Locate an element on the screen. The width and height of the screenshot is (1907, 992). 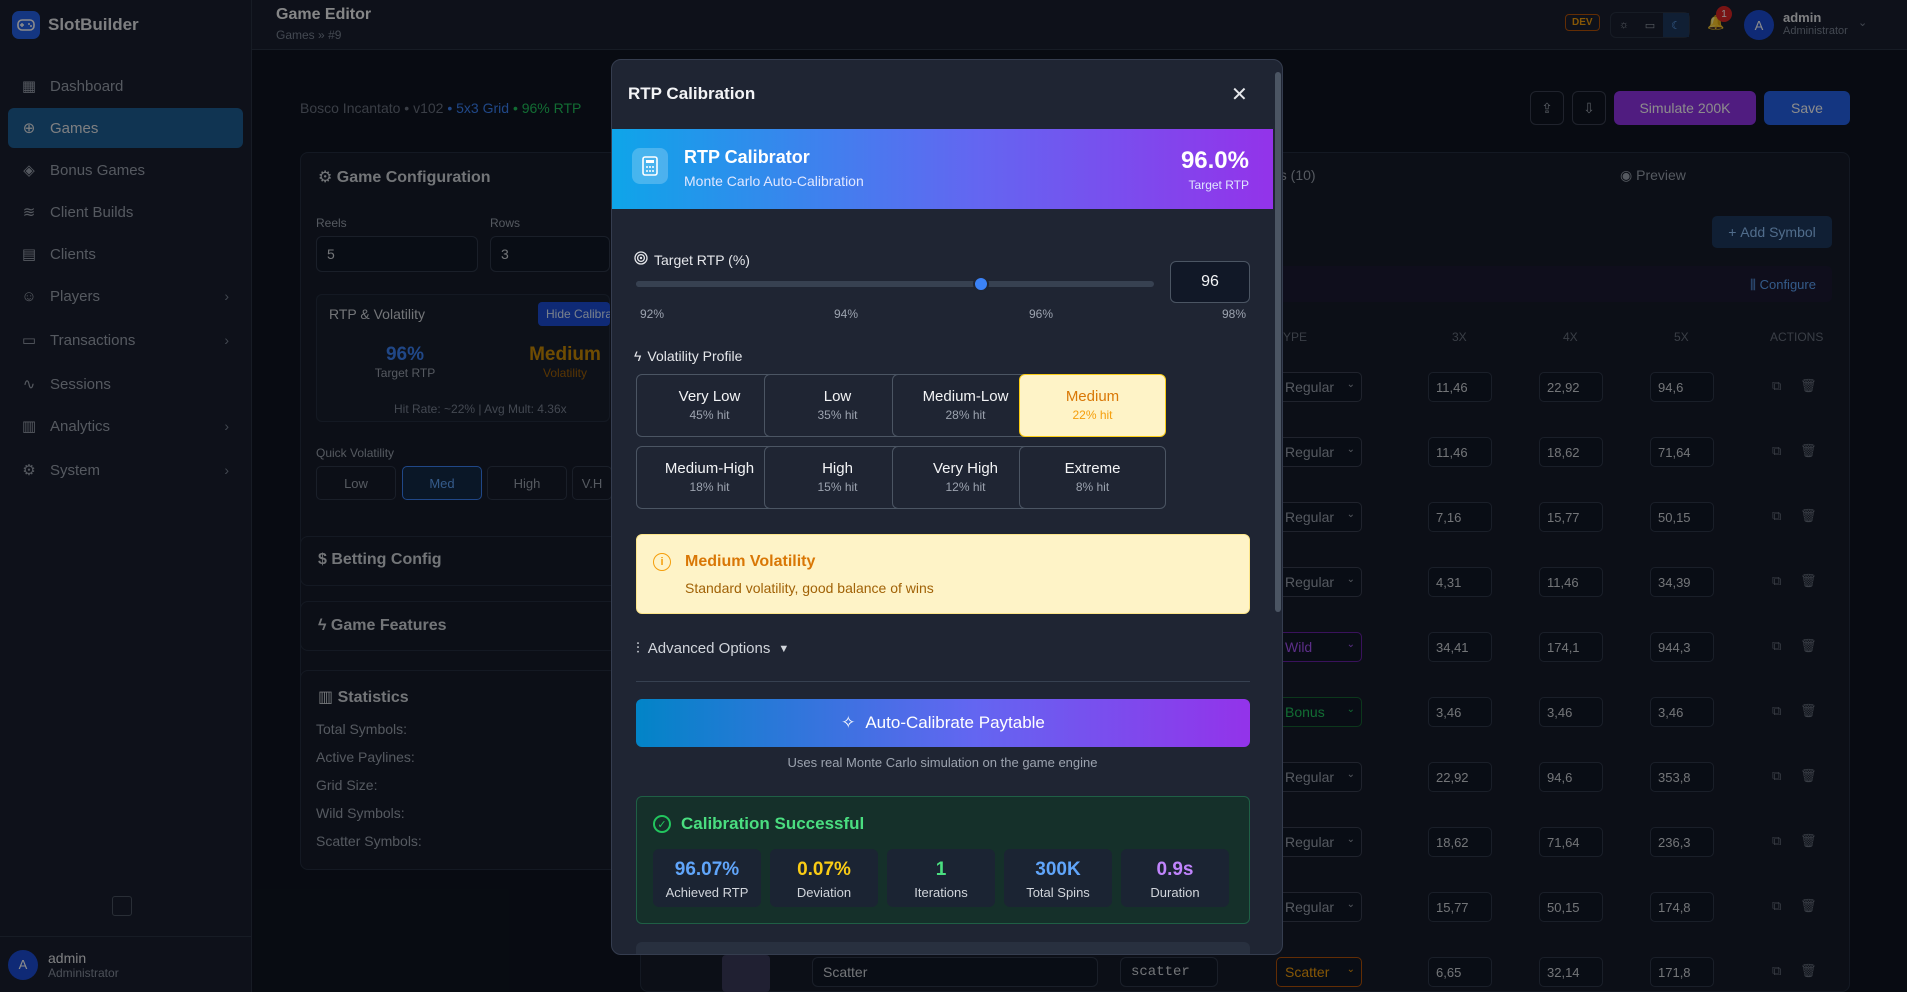
volatility-option-name: Medium-Low is located at coordinates (965, 396).